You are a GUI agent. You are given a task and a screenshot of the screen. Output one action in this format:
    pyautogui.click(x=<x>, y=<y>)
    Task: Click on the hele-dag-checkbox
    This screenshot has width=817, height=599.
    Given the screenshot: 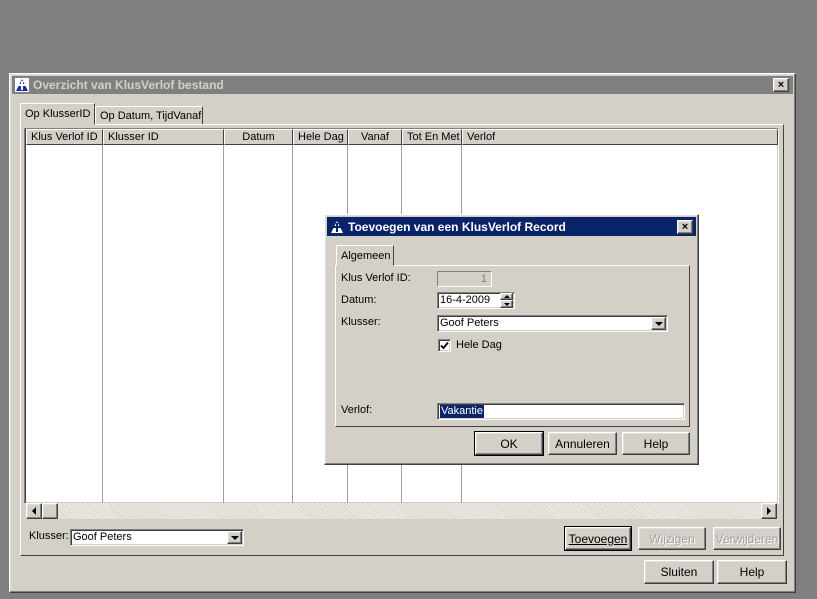 What is the action you would take?
    pyautogui.click(x=444, y=345)
    